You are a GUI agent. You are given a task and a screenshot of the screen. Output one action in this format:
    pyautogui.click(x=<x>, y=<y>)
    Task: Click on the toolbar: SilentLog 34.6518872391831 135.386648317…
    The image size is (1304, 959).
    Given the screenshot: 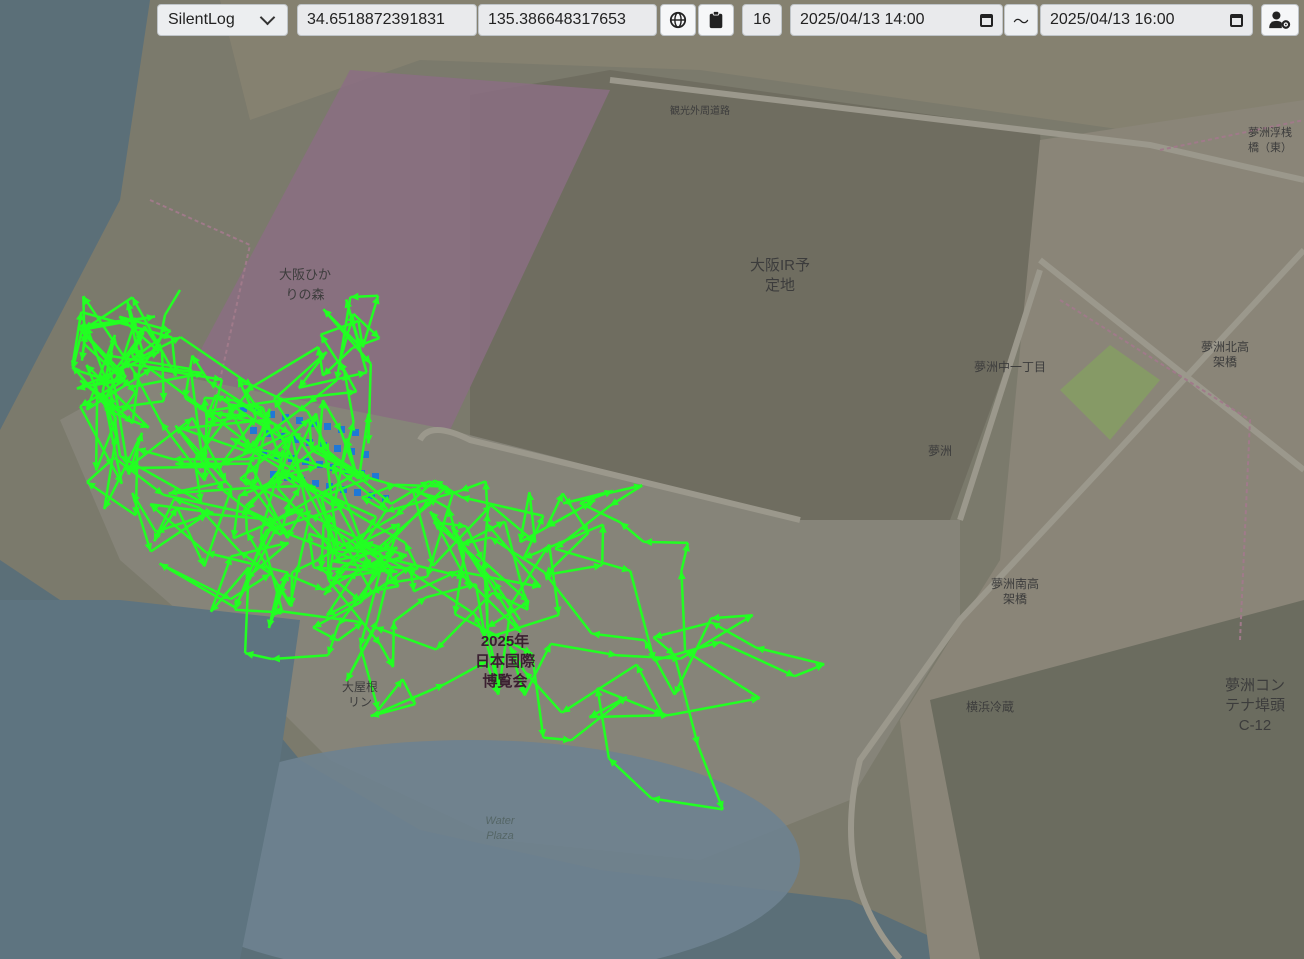 What is the action you would take?
    pyautogui.click(x=652, y=20)
    